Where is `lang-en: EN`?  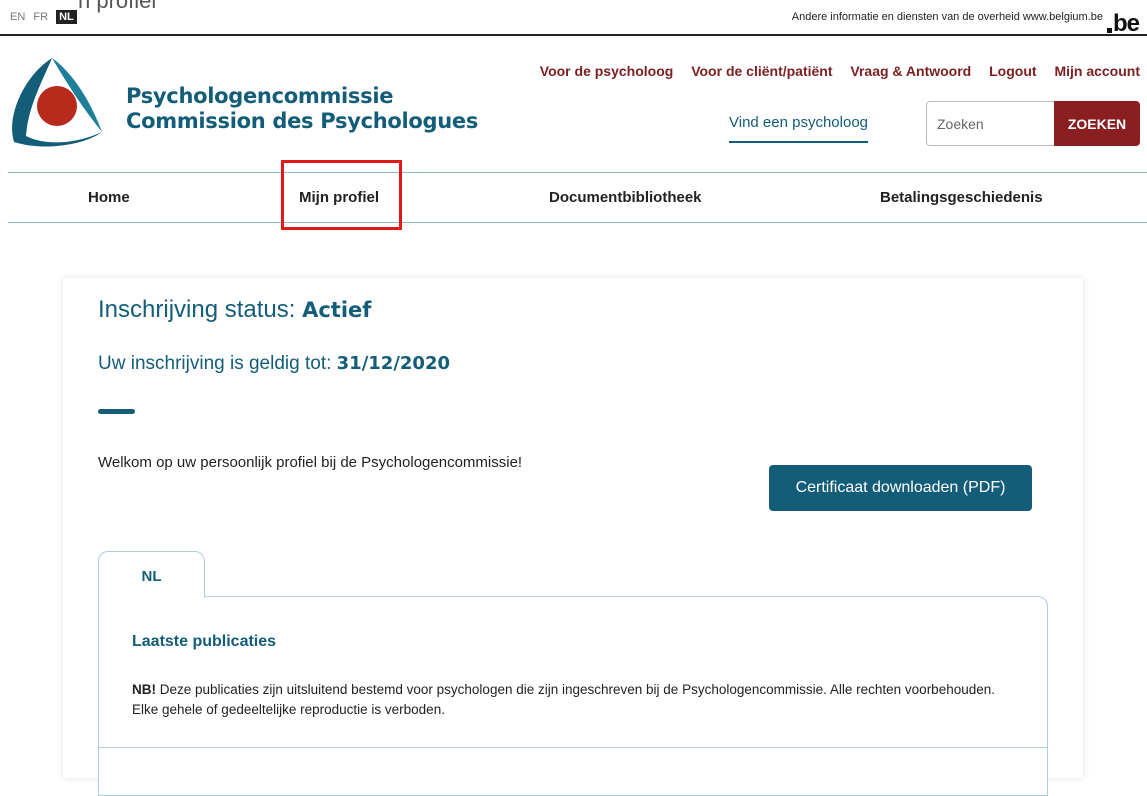 lang-en: EN is located at coordinates (17, 17).